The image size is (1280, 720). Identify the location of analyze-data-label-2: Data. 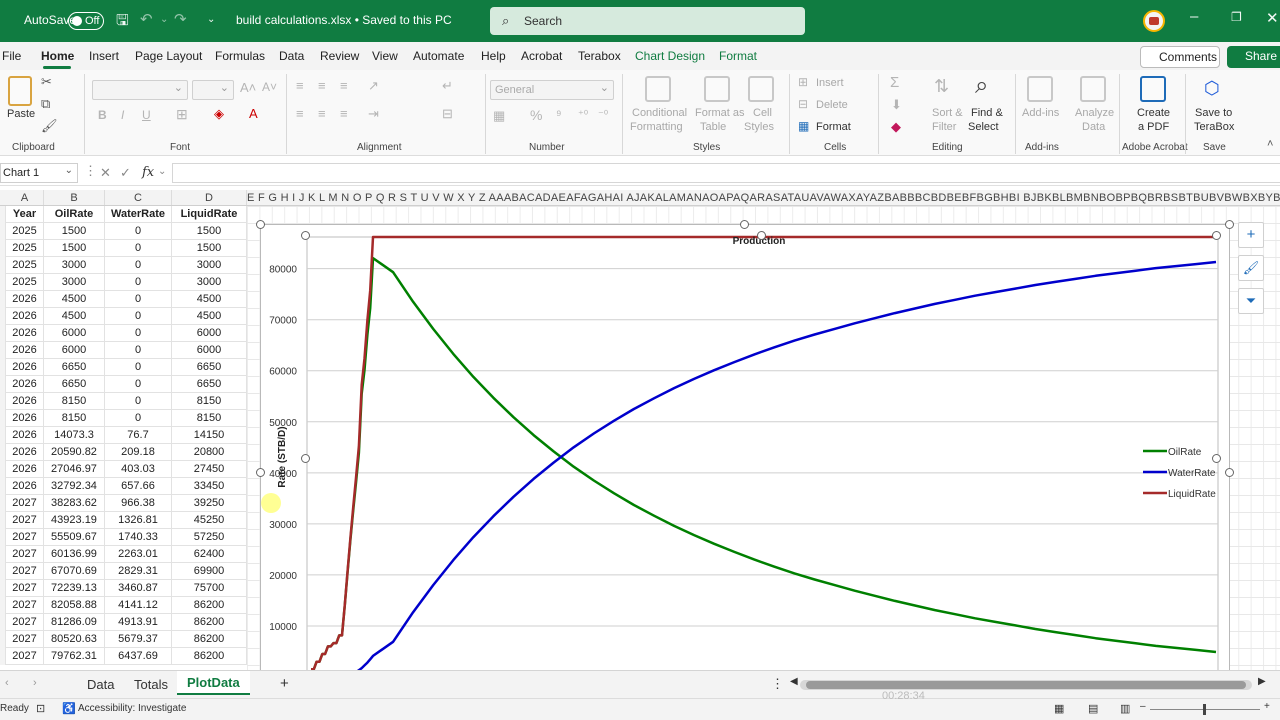
(1093, 127).